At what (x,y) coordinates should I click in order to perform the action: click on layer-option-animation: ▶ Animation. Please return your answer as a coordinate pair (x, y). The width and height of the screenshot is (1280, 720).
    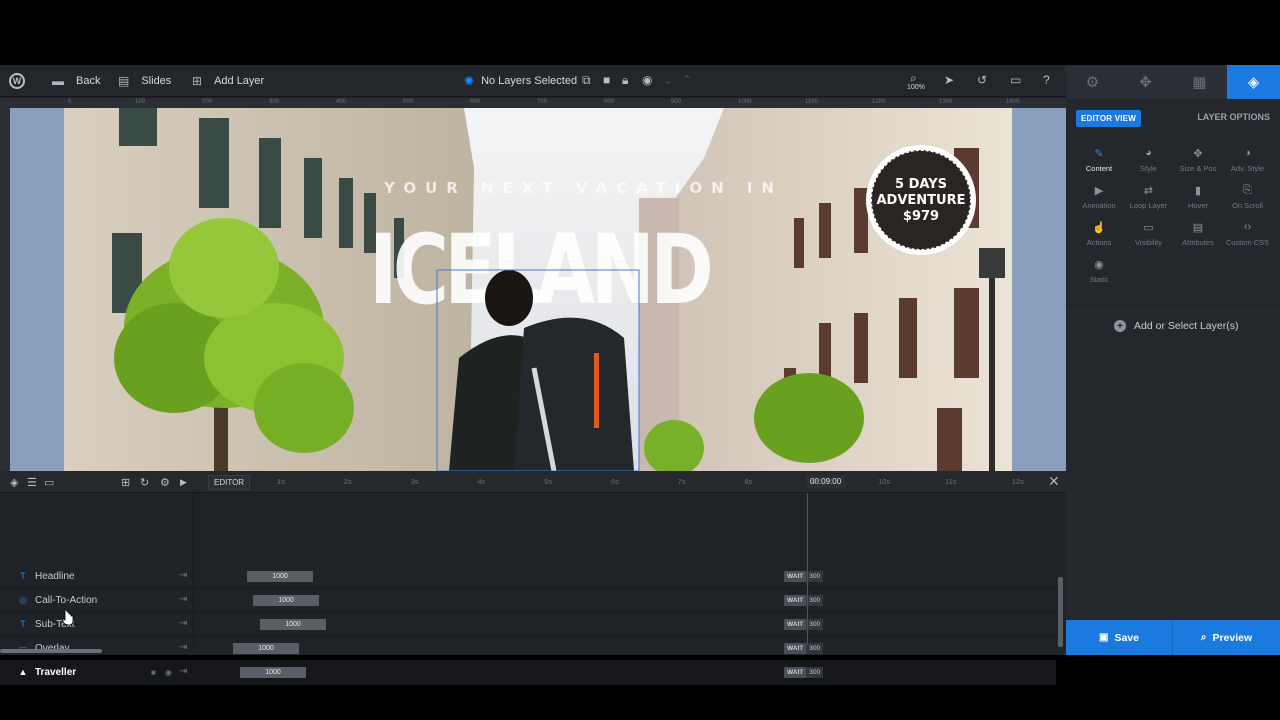
    Looking at the image, I should click on (1099, 197).